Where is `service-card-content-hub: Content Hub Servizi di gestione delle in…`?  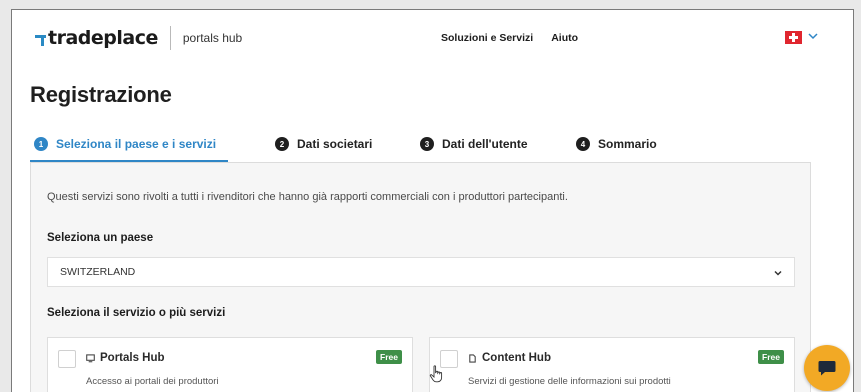 service-card-content-hub: Content Hub Servizi di gestione delle in… is located at coordinates (612, 364).